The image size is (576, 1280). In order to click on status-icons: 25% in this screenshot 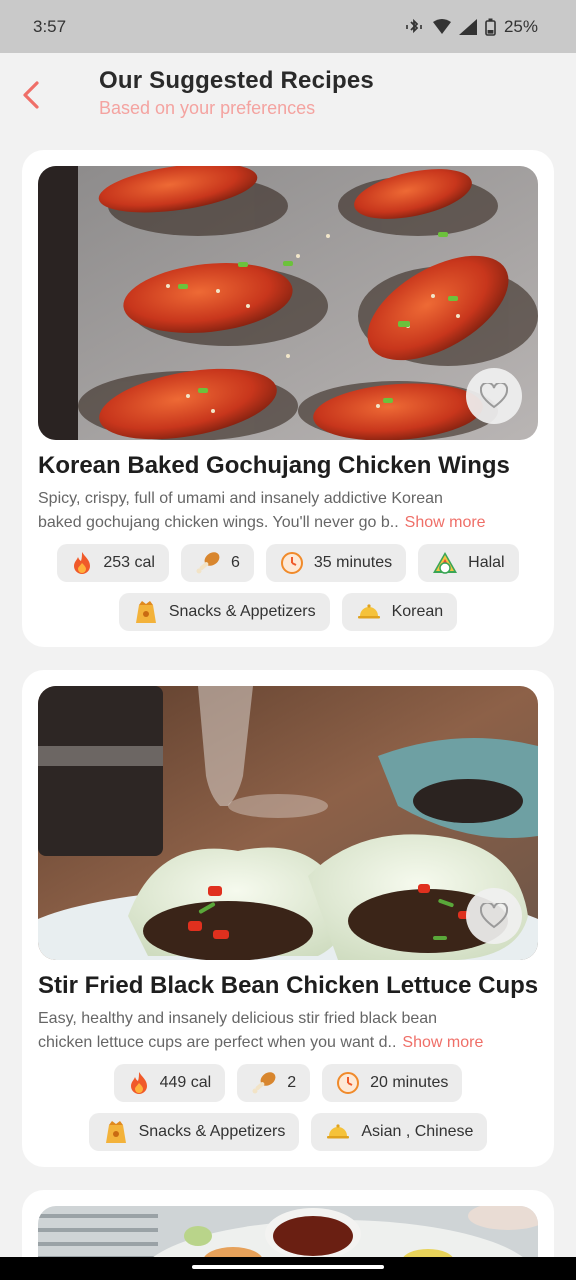, I will do `click(471, 27)`.